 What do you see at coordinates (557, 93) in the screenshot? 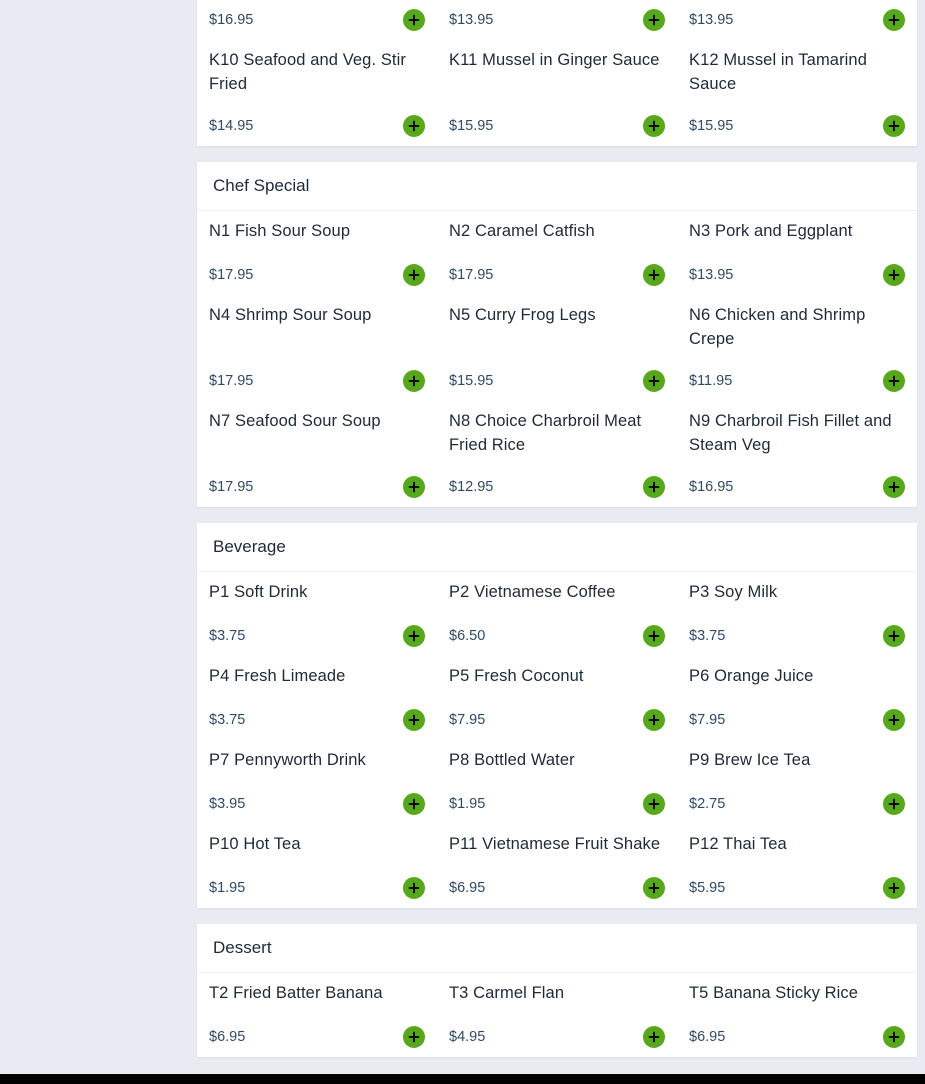
I see `menu-item: K11 Mussel in Ginger Sauce $15.95` at bounding box center [557, 93].